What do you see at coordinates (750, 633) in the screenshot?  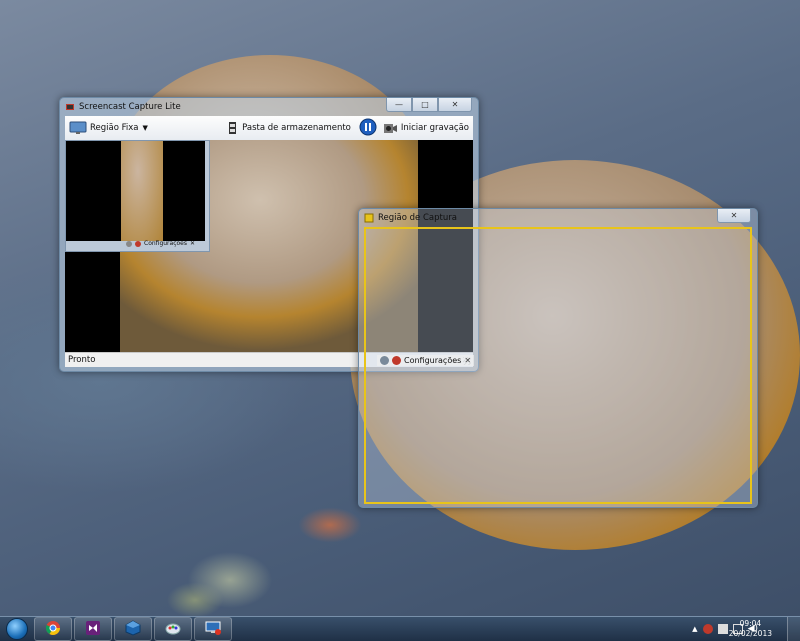 I see `clock-date: 20/02/2013` at bounding box center [750, 633].